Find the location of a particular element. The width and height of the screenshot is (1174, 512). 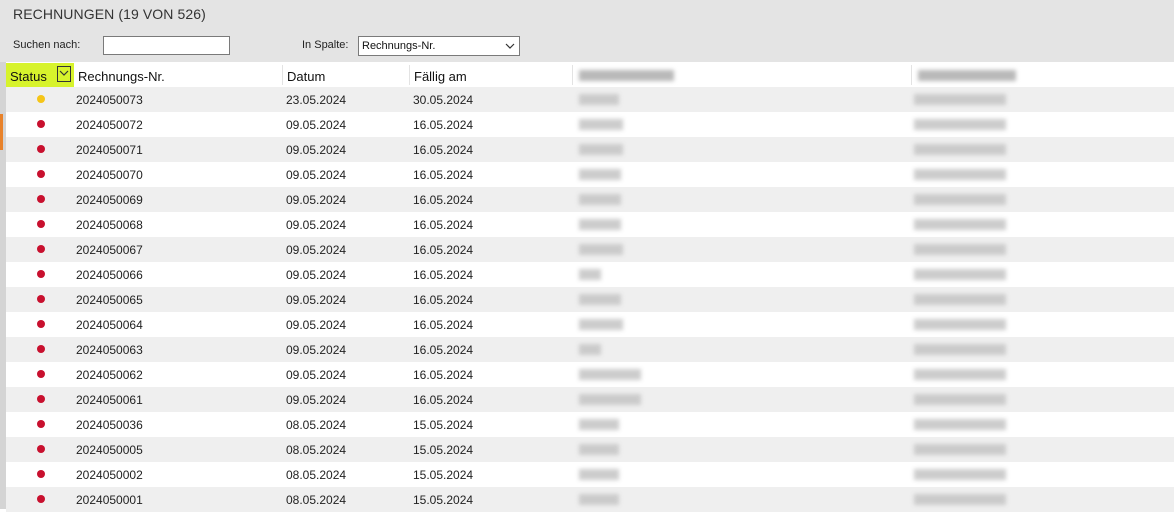

table-row: 2024050068 09.05.2024 16.05.2024 is located at coordinates (590, 224).